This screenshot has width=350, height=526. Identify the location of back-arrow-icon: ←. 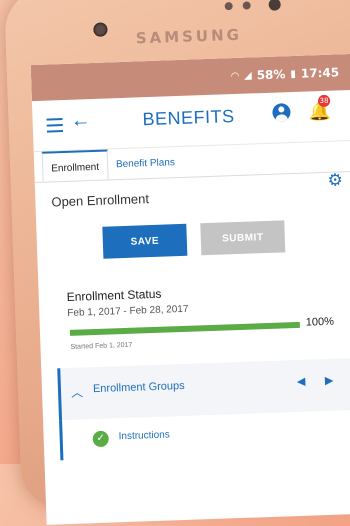
(80, 121).